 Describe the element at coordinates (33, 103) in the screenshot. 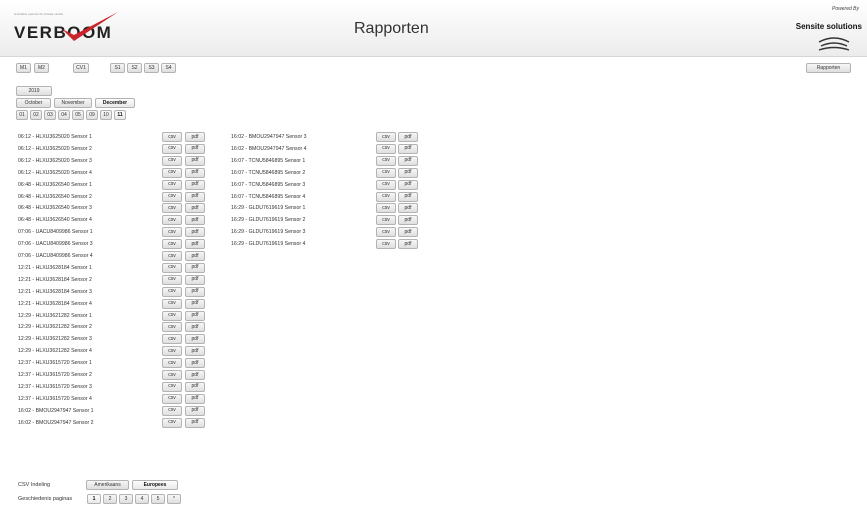

I see `month-tab-october: October` at that location.